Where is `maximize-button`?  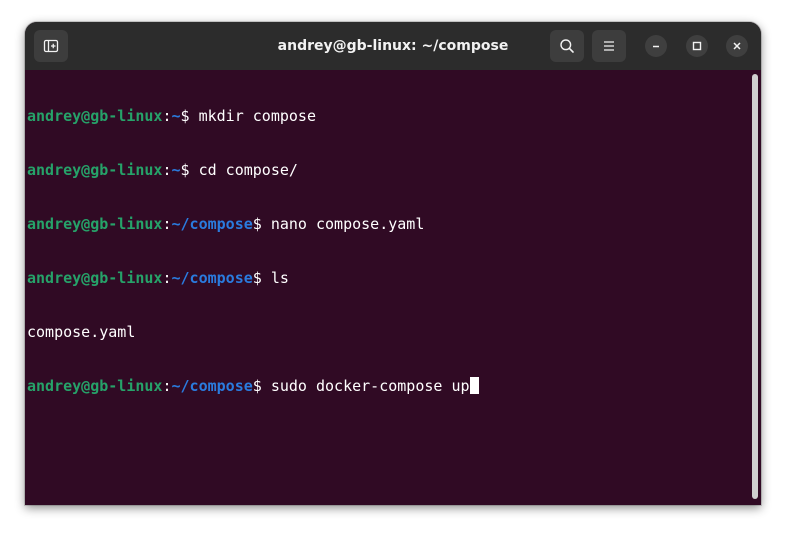
maximize-button is located at coordinates (697, 46).